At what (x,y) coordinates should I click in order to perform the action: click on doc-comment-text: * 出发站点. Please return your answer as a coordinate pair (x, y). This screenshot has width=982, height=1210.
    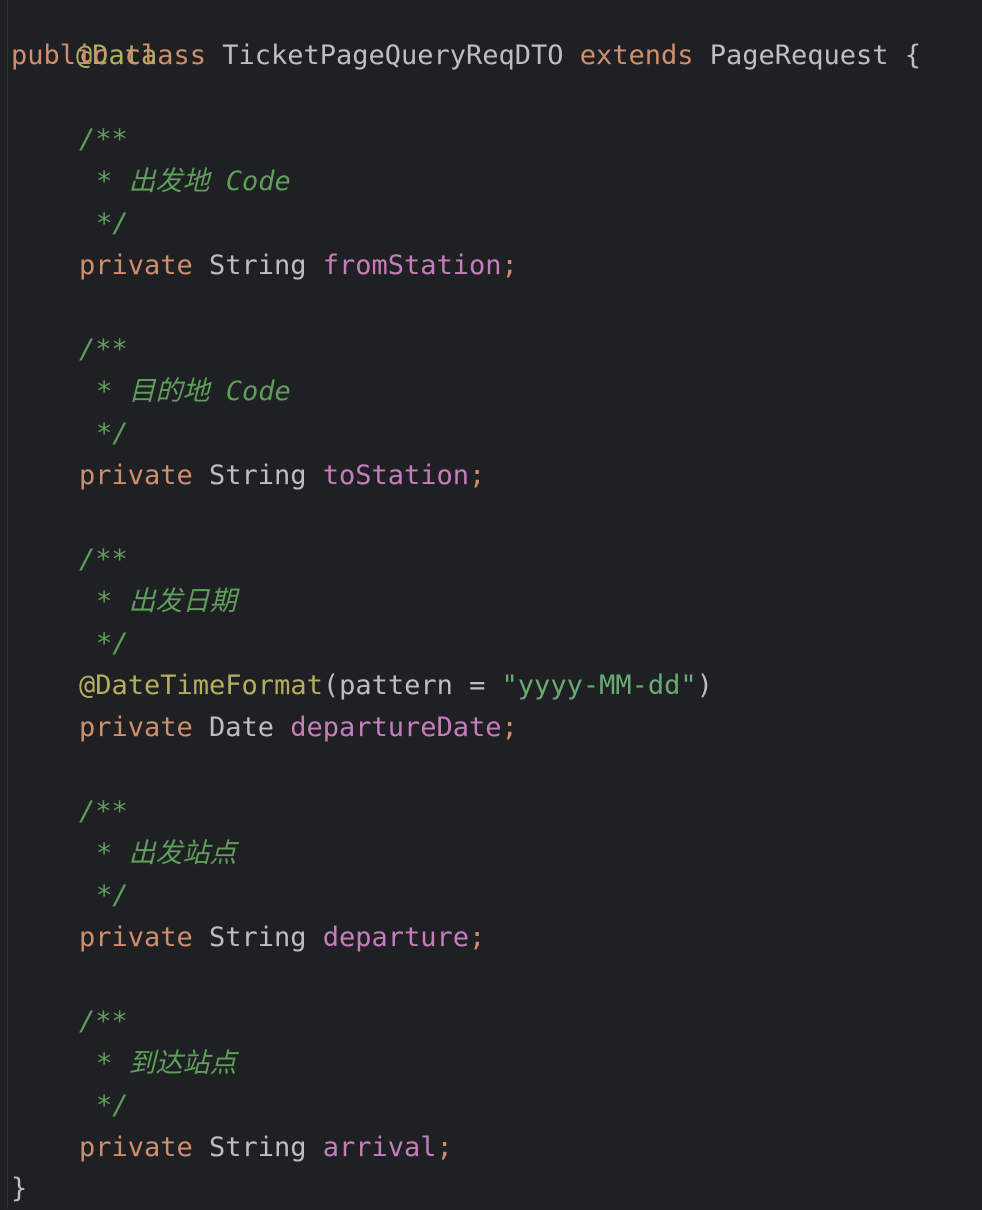
    Looking at the image, I should click on (166, 853).